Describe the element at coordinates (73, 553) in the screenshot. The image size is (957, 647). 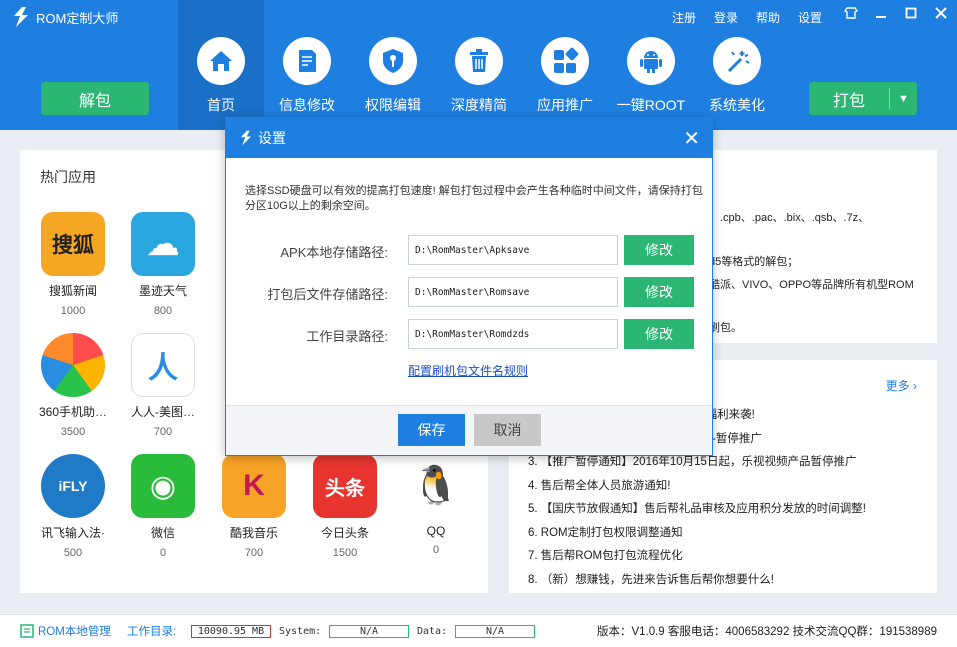
I see `app-count: 500` at that location.